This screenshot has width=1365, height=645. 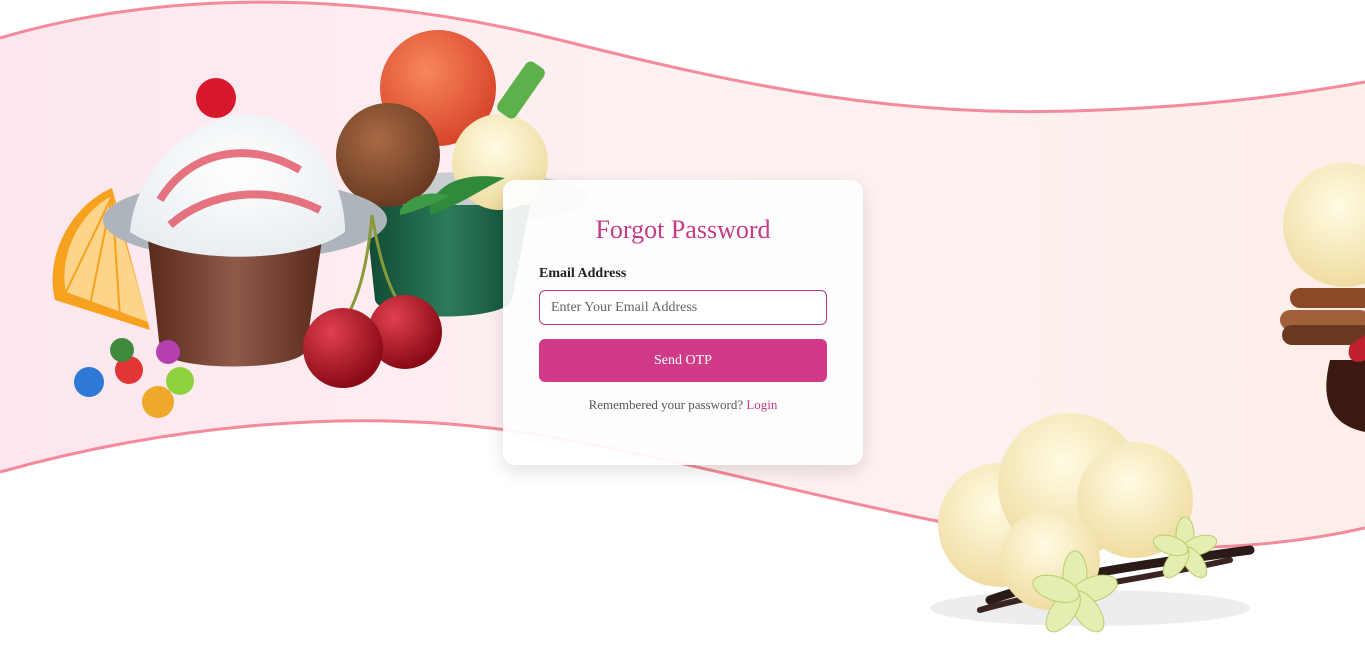 What do you see at coordinates (761, 404) in the screenshot?
I see `login-link: Login` at bounding box center [761, 404].